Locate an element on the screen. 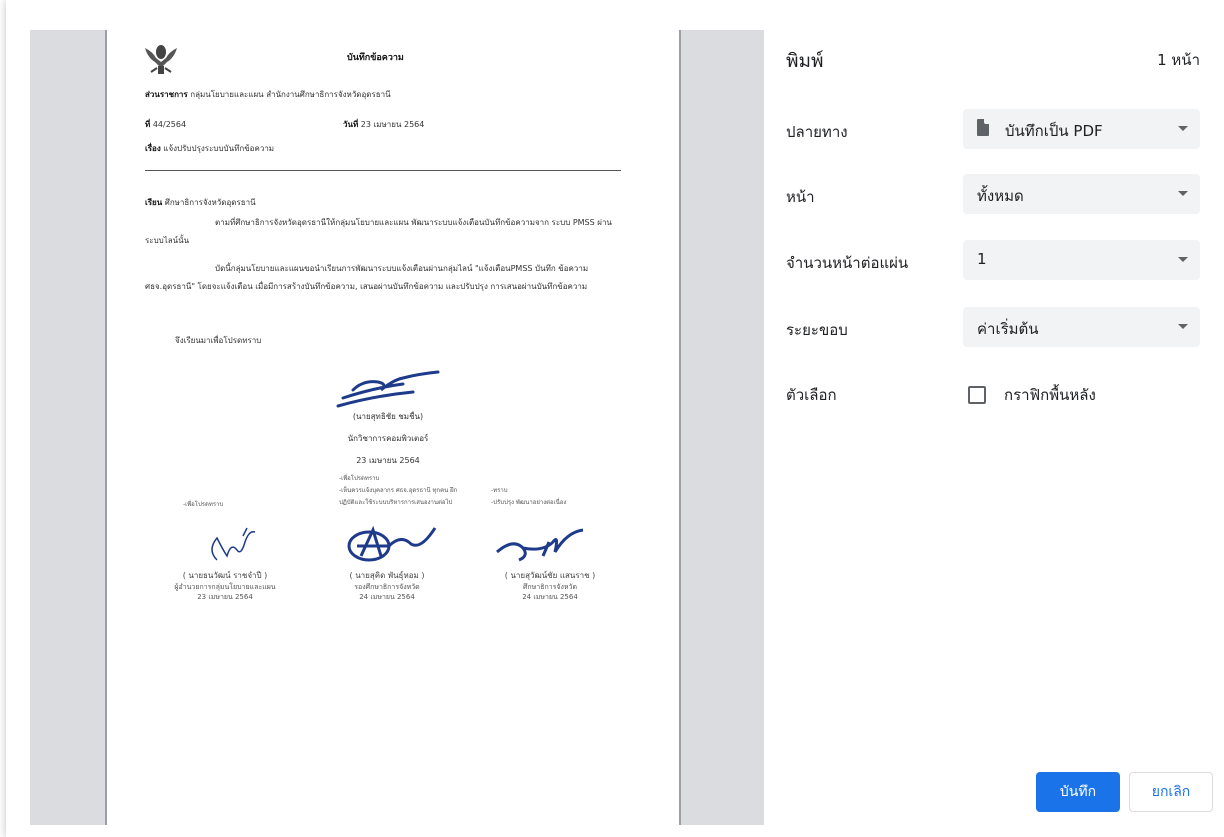  pages-per-sheet-select: 1 is located at coordinates (1081, 260).